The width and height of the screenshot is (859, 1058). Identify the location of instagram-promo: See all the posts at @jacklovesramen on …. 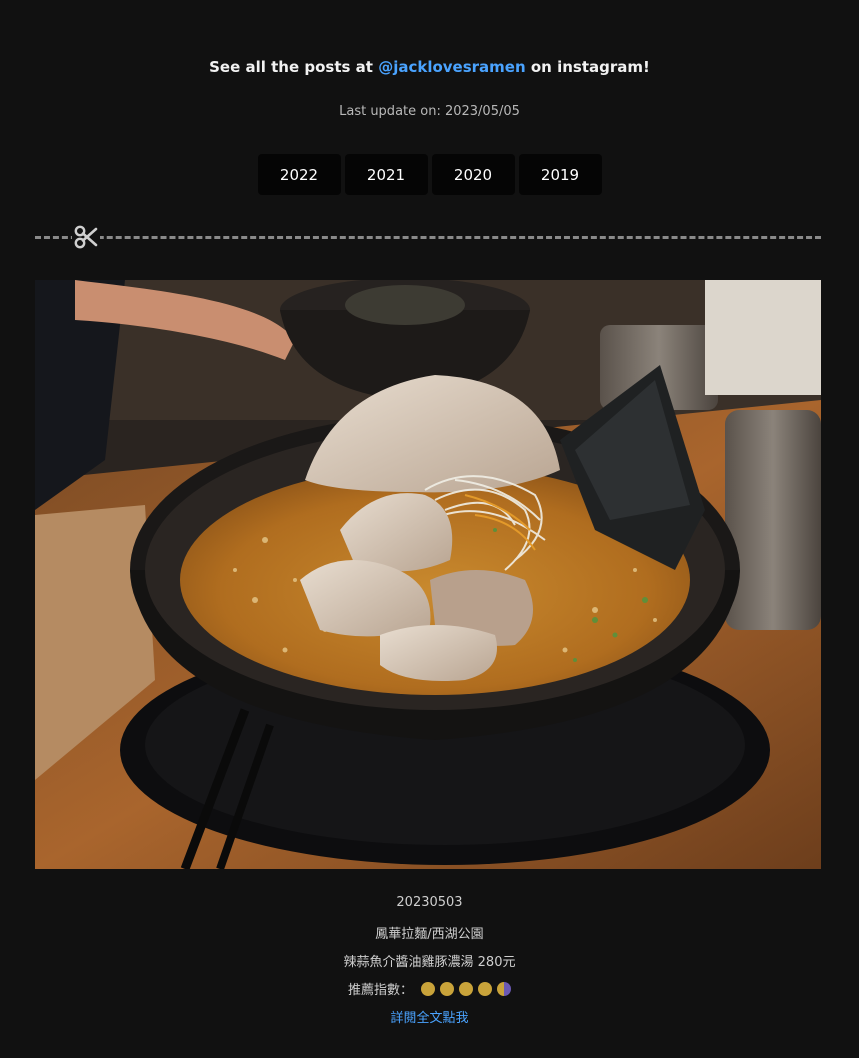
(429, 67).